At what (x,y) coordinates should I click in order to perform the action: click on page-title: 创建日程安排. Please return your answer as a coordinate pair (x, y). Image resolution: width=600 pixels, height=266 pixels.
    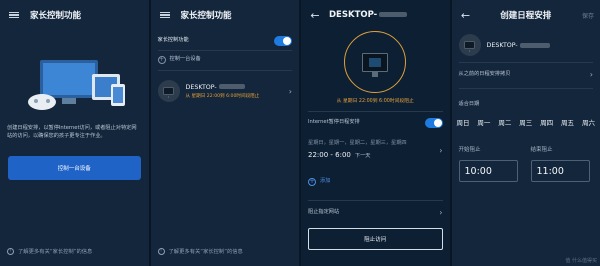
    Looking at the image, I should click on (526, 16).